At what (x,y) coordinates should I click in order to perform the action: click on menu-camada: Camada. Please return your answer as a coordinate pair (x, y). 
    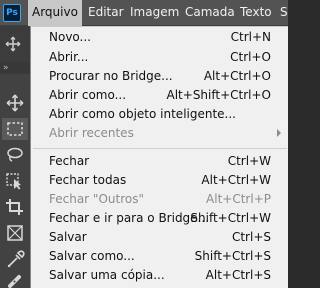
    Looking at the image, I should click on (210, 13).